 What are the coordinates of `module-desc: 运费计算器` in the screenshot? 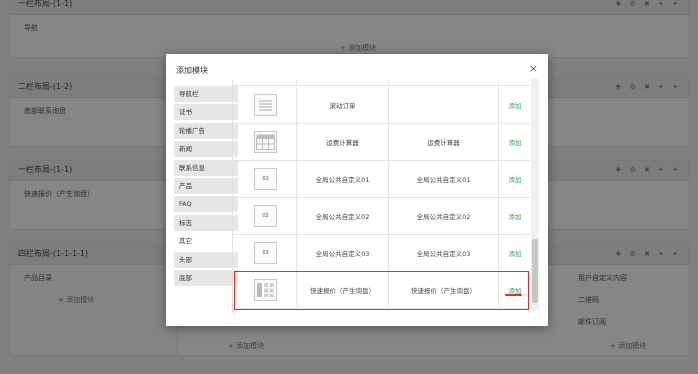 It's located at (444, 142).